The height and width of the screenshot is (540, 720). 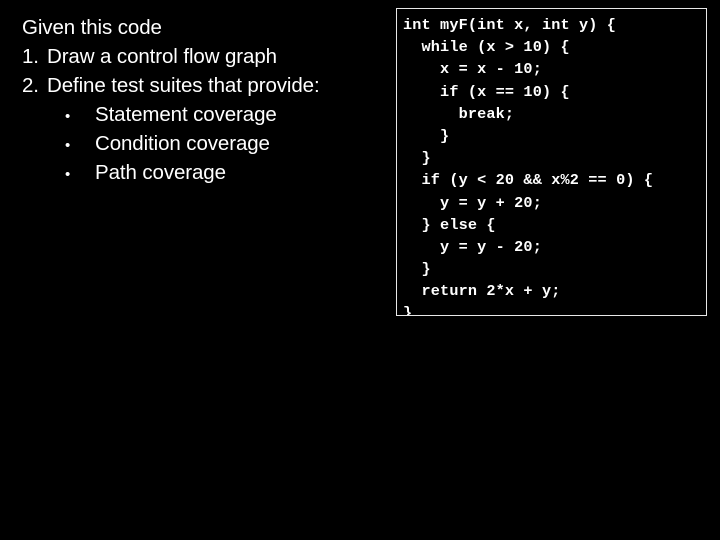 What do you see at coordinates (186, 114) in the screenshot?
I see `outline-bullet-1-text: Statement coverage` at bounding box center [186, 114].